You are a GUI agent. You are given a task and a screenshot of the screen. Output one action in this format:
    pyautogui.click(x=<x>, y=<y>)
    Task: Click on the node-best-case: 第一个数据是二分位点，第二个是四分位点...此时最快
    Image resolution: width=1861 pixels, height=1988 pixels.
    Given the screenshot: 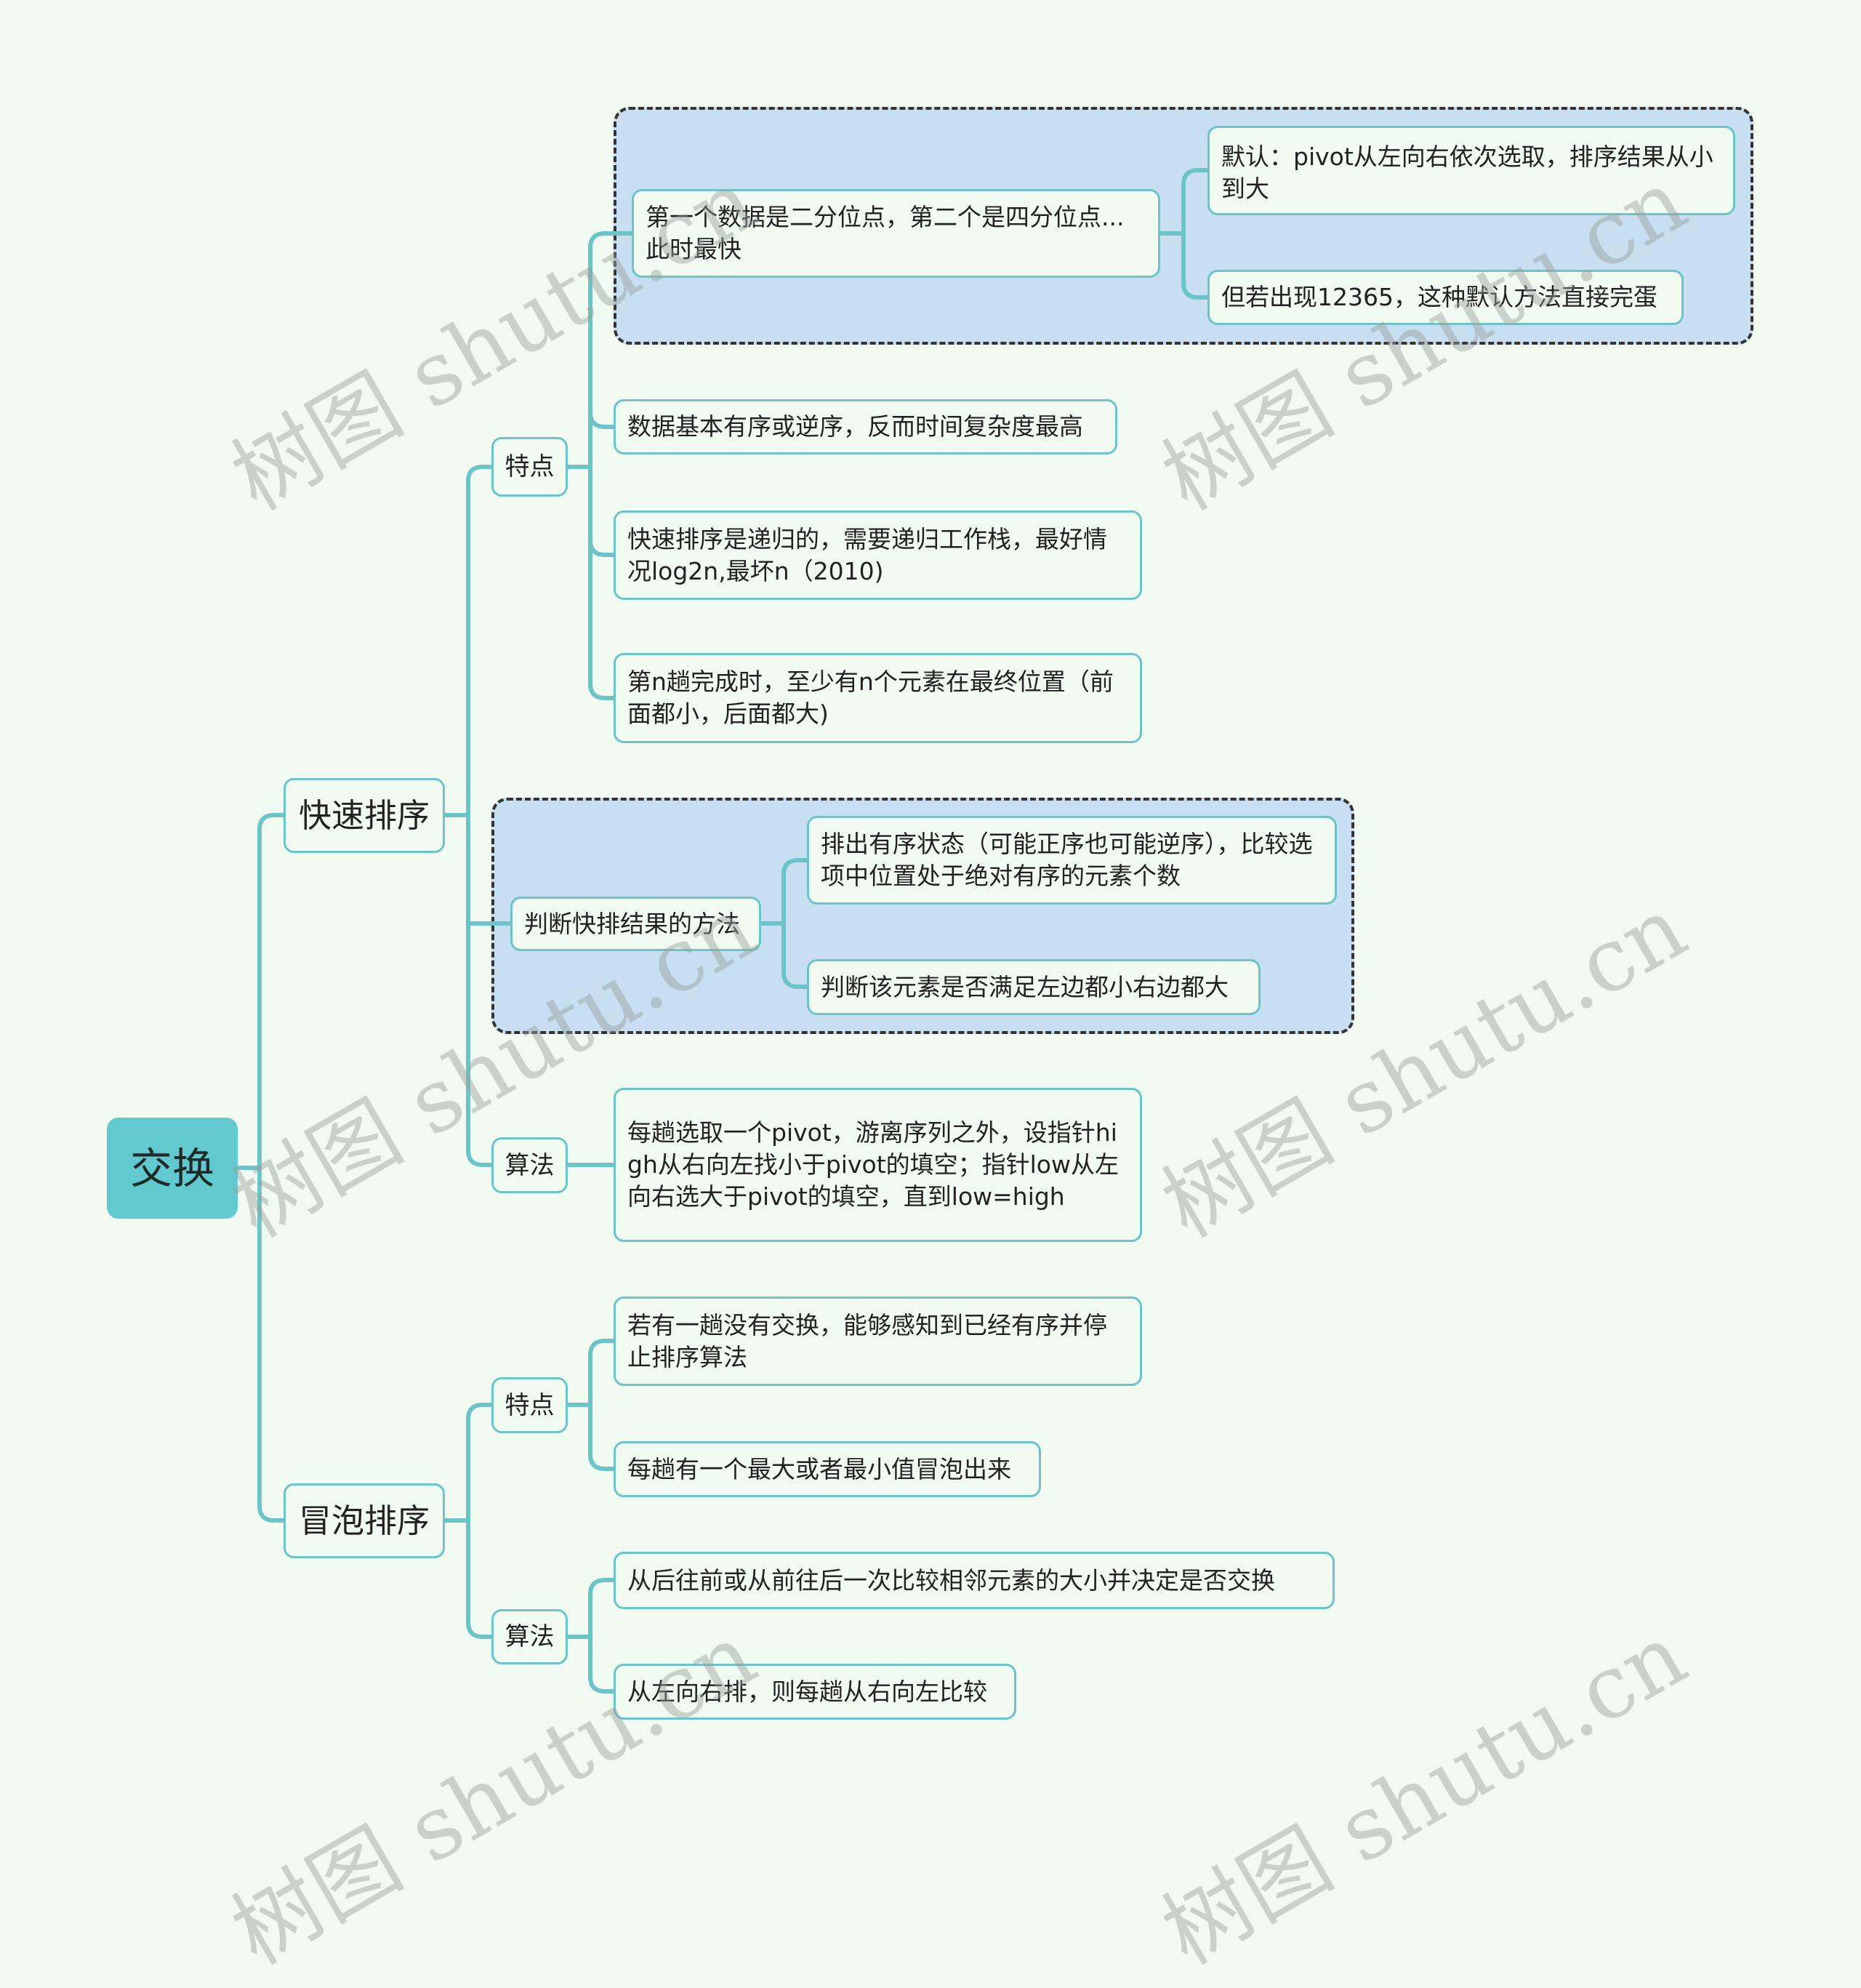 What is the action you would take?
    pyautogui.click(x=896, y=234)
    